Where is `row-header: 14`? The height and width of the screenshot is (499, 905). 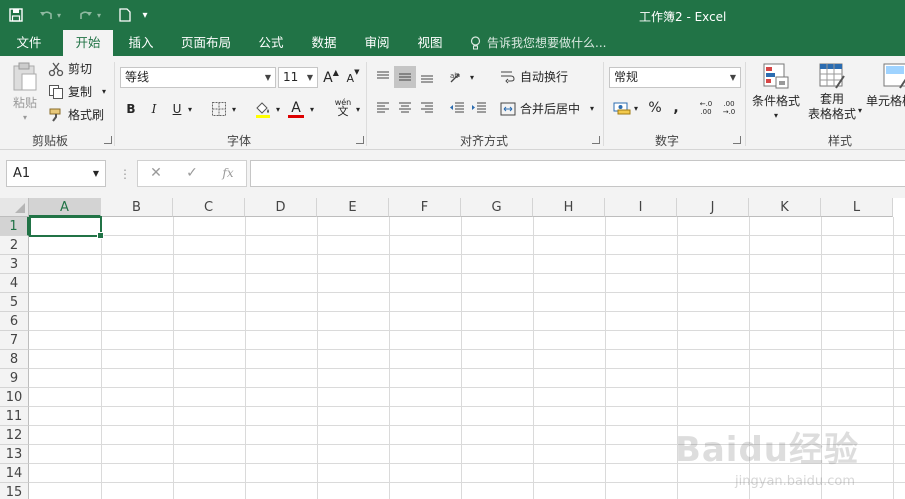
row-header: 14 is located at coordinates (14, 473).